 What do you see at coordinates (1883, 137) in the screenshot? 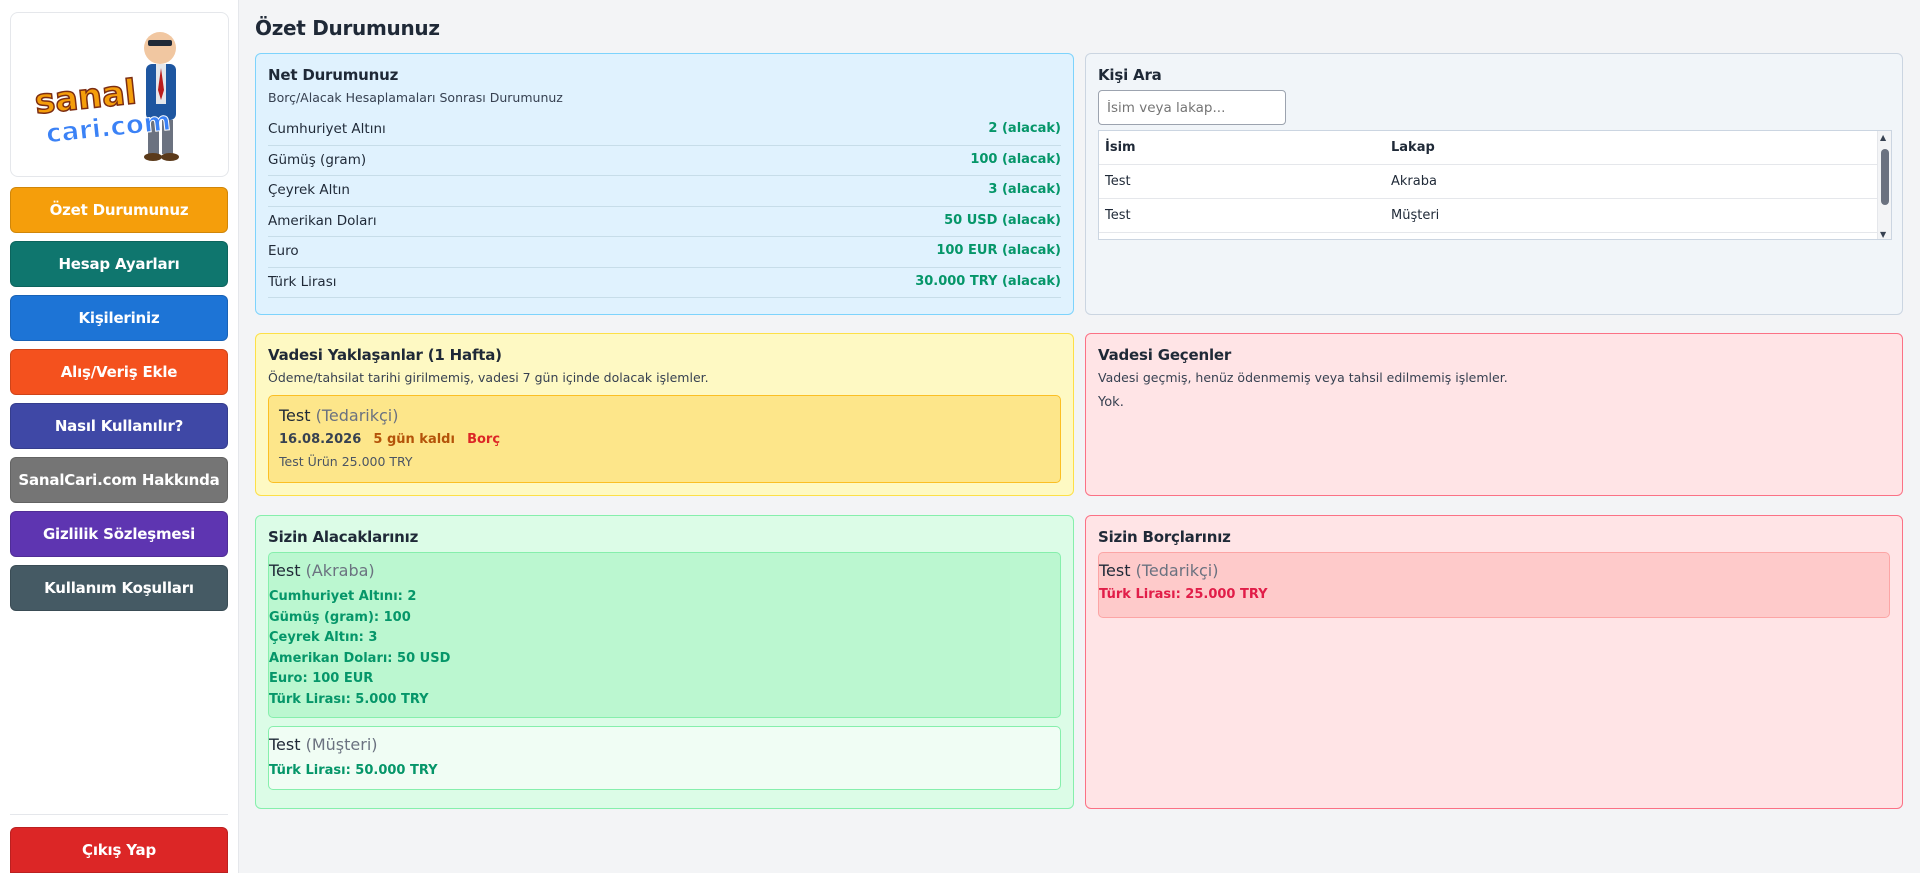
I see `scroll-up-icon: ▲` at bounding box center [1883, 137].